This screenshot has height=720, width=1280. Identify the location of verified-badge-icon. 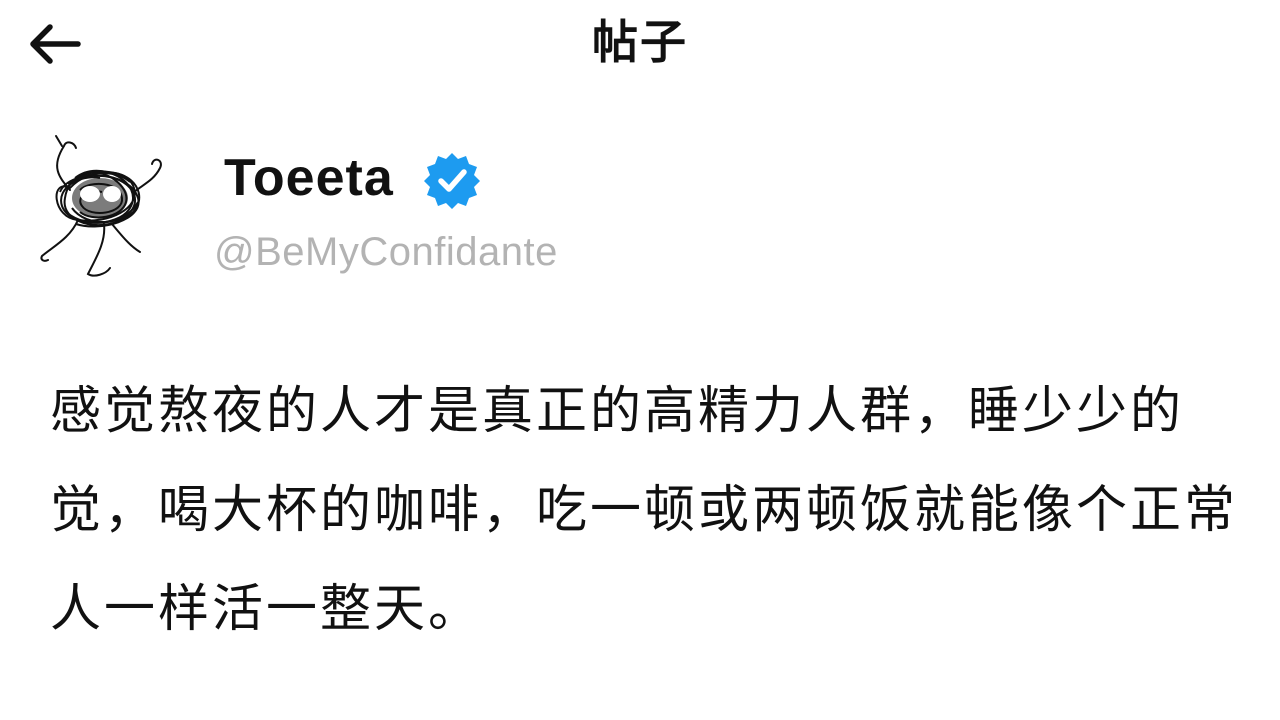
(451, 181).